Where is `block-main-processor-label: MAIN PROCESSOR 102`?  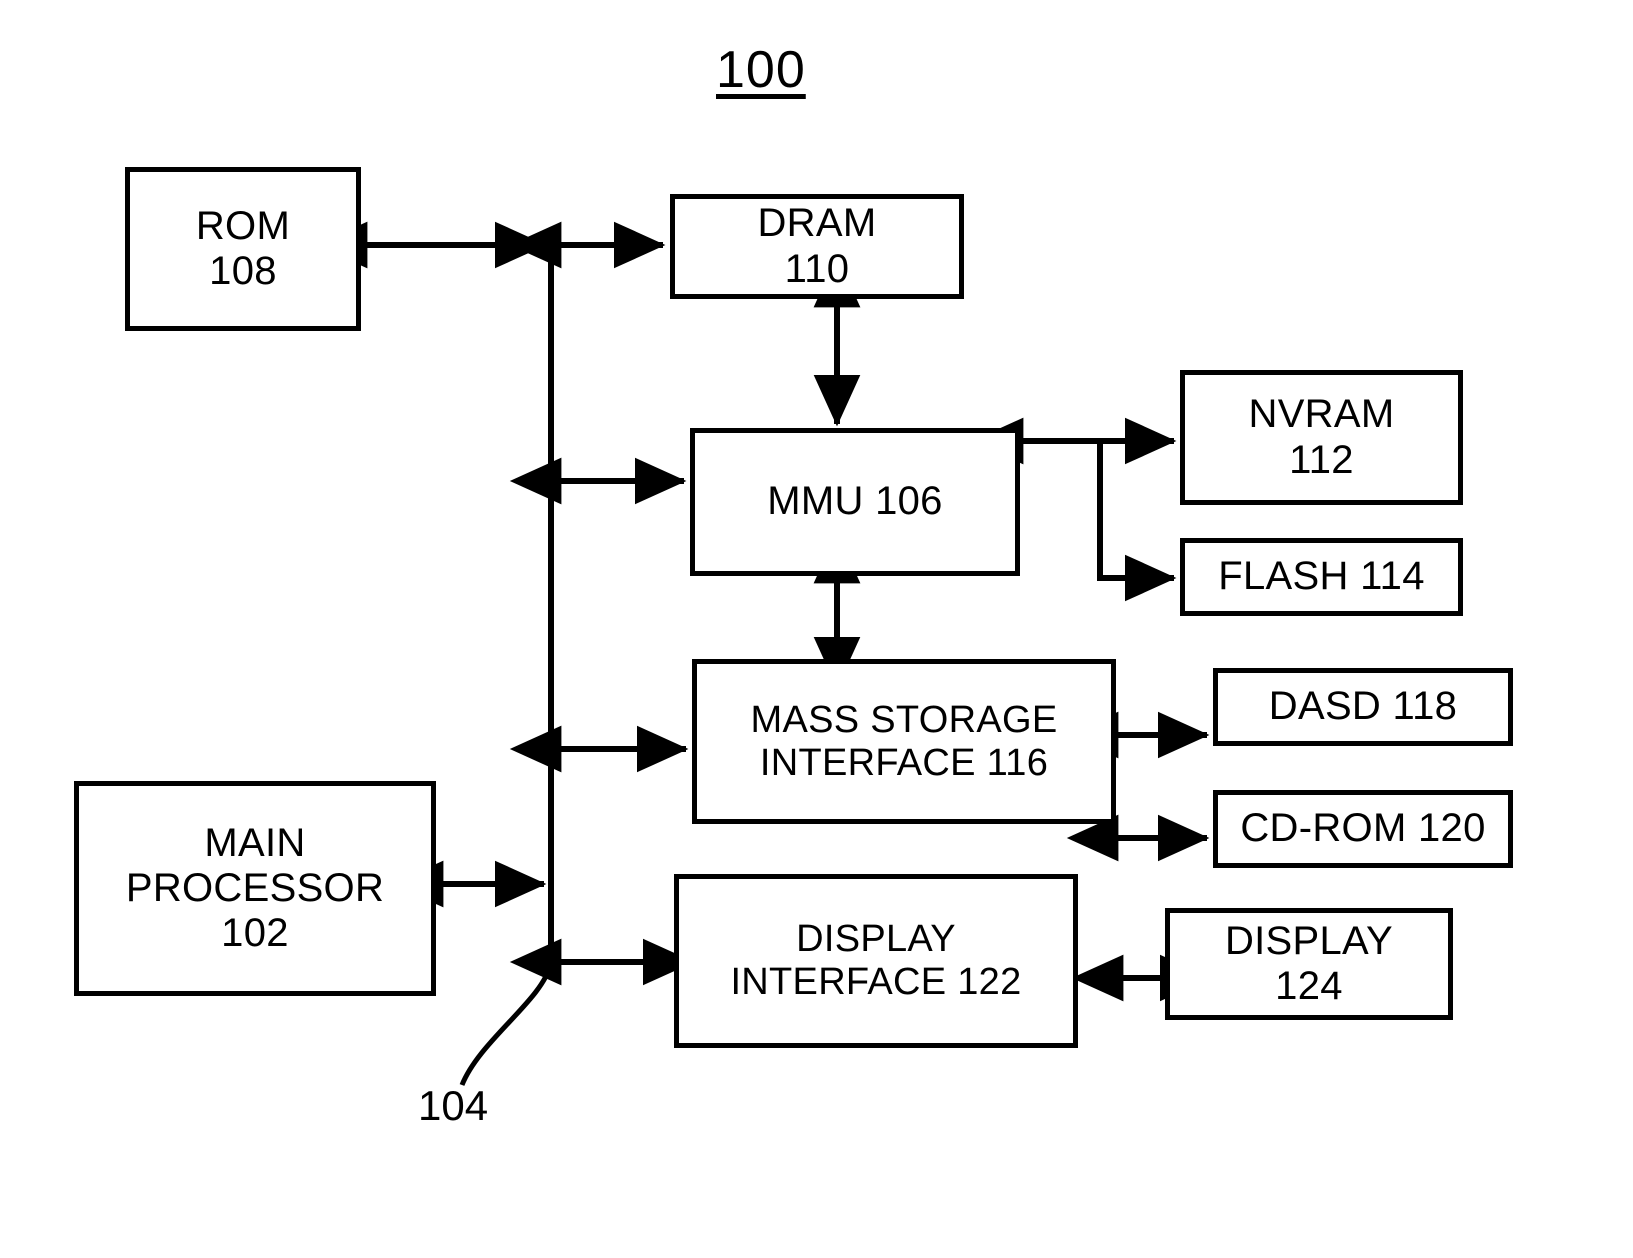 block-main-processor-label: MAIN PROCESSOR 102 is located at coordinates (255, 888).